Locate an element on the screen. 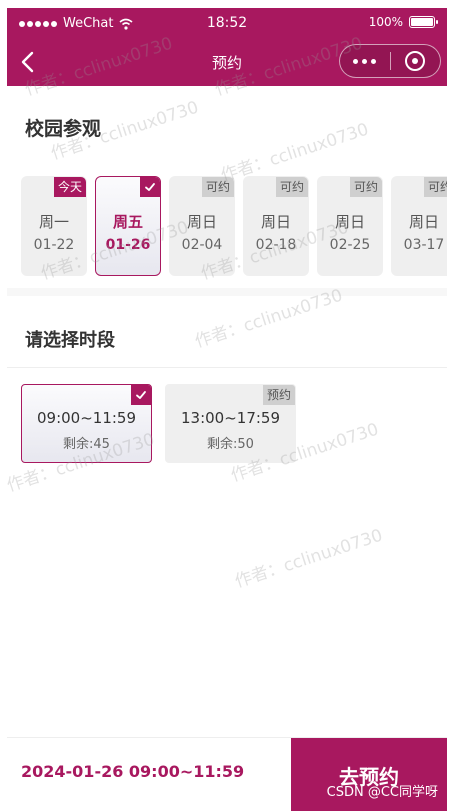 Image resolution: width=454 pixels, height=811 pixels. date-day: 02-25 is located at coordinates (350, 245).